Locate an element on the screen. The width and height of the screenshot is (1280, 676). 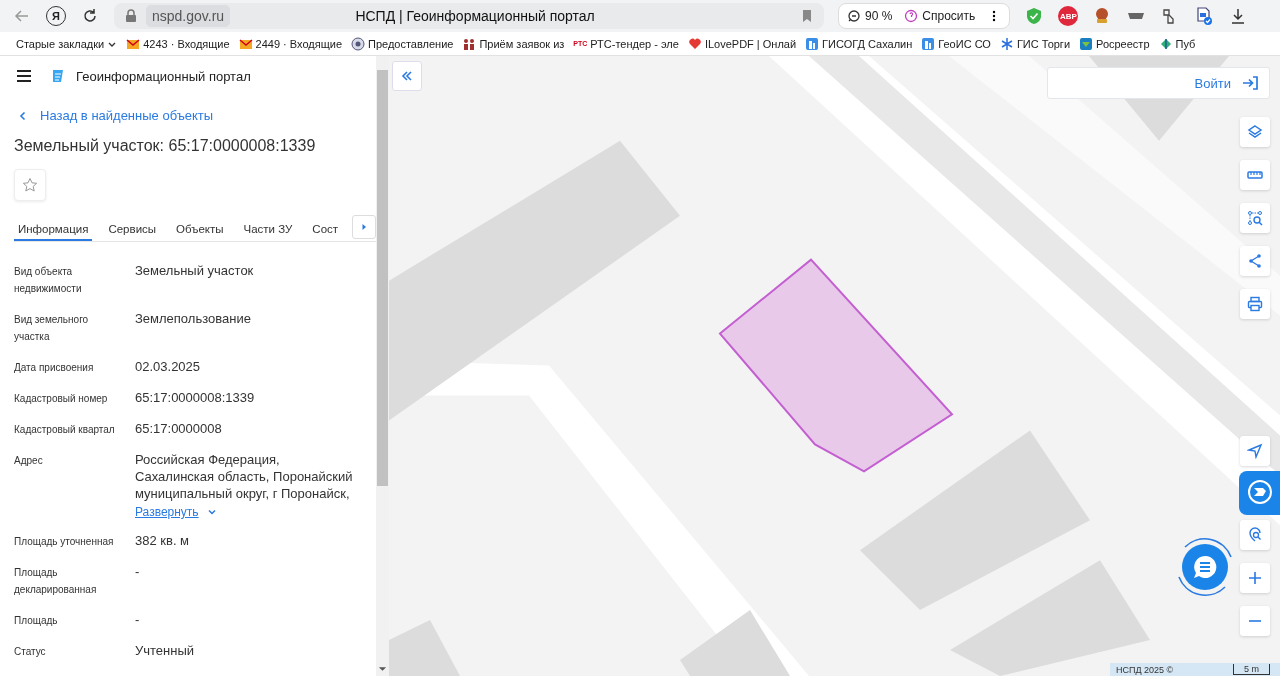
field-label: Кадастровый номер is located at coordinates (61, 399).